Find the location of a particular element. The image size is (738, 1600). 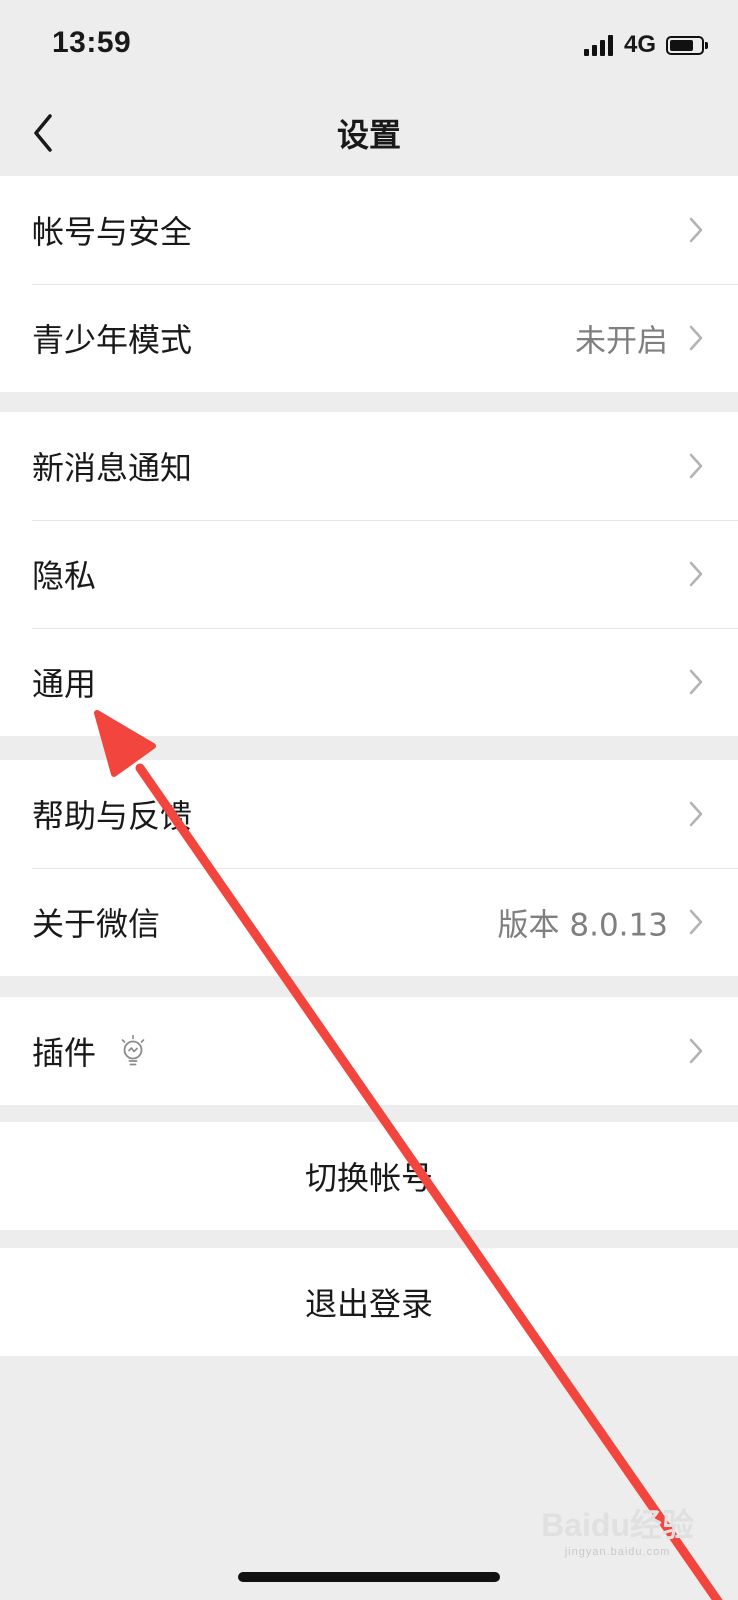

settings-item-teen-mode: 青少年模式 未开启 is located at coordinates (369, 338).